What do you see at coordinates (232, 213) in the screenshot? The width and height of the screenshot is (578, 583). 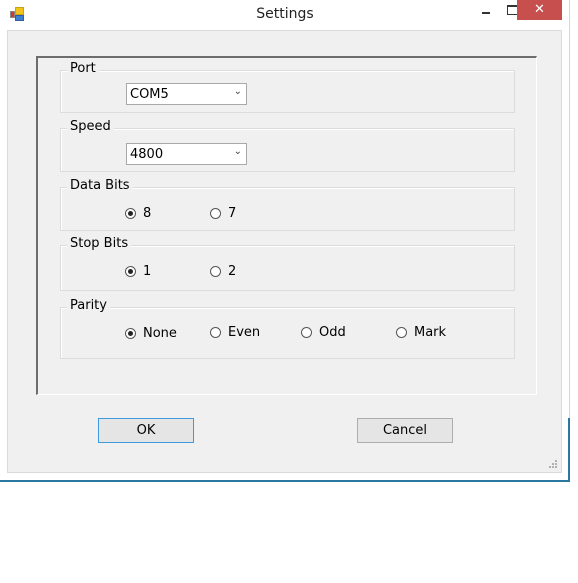 I see `radio-label: 7` at bounding box center [232, 213].